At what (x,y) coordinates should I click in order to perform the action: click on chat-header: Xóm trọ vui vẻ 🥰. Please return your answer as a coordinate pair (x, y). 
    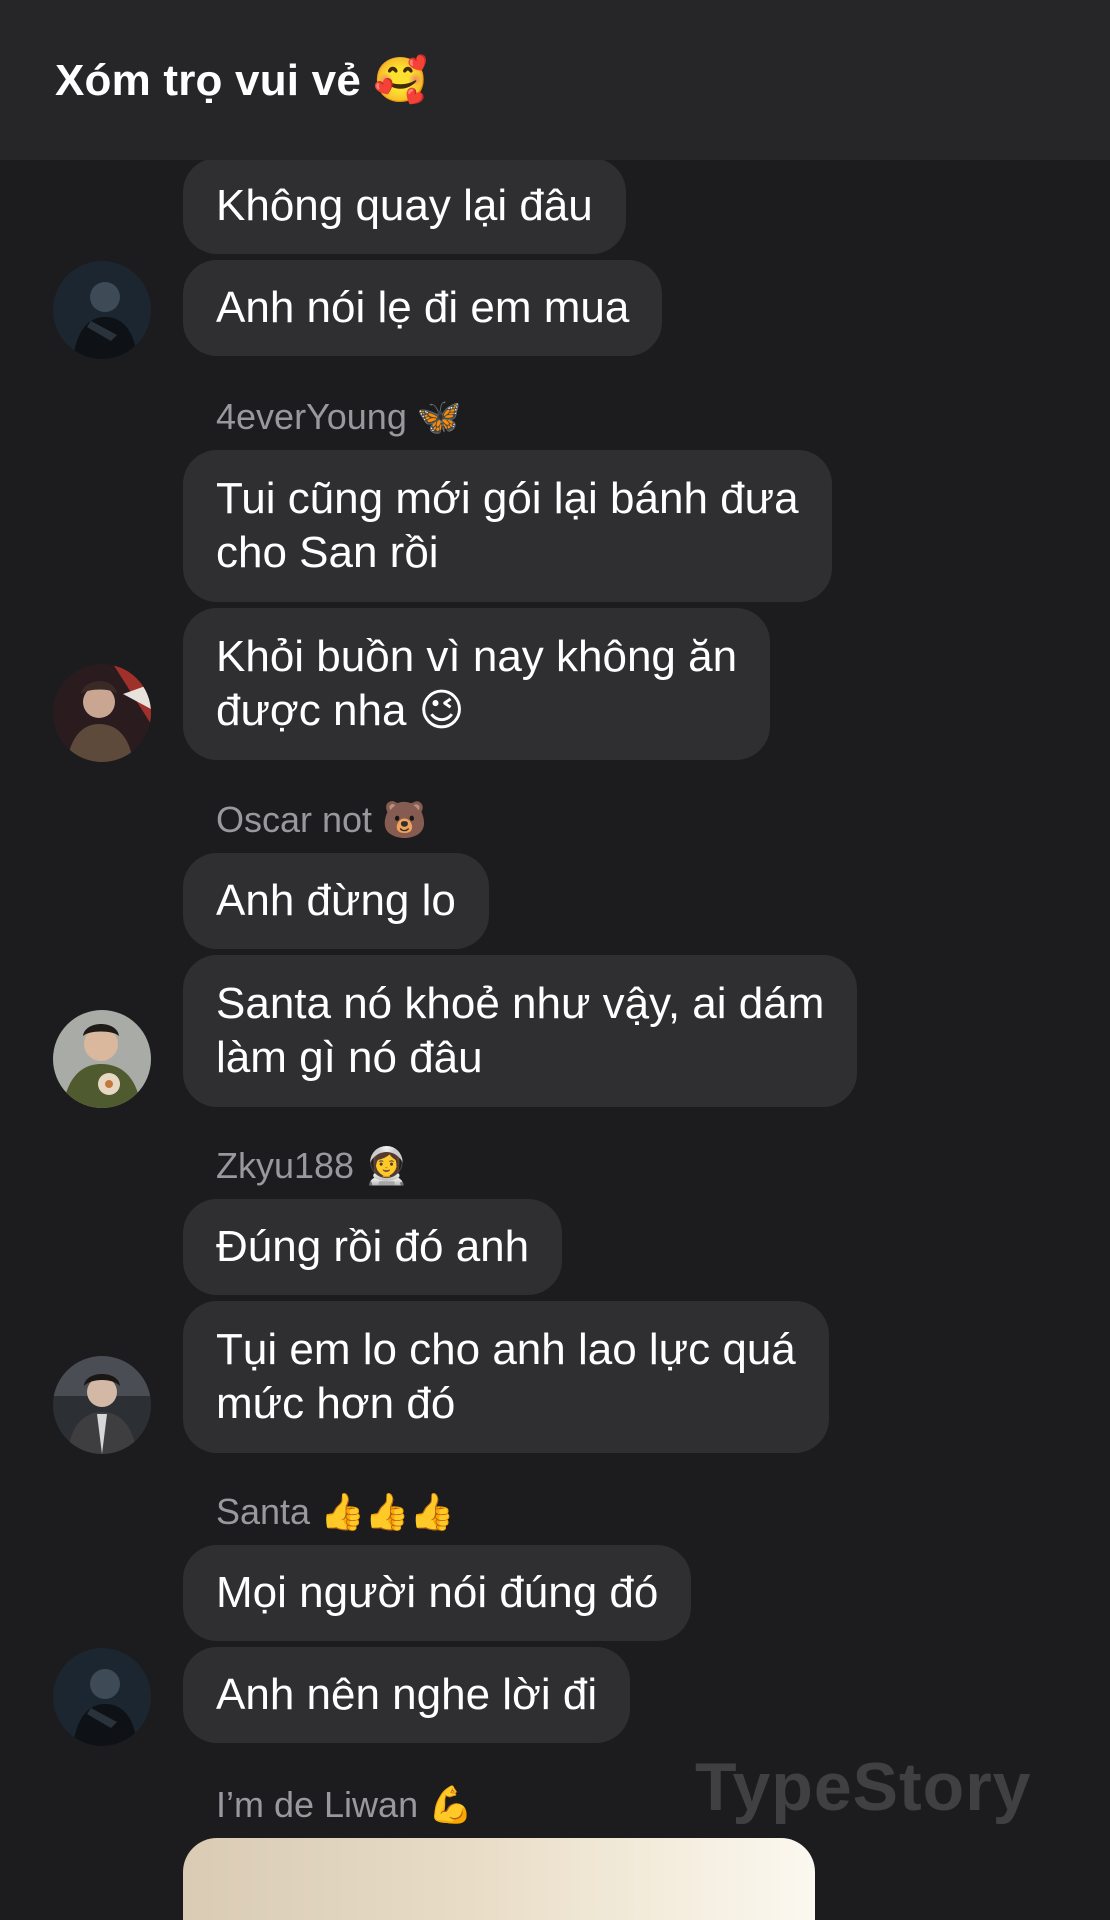
    Looking at the image, I should click on (555, 80).